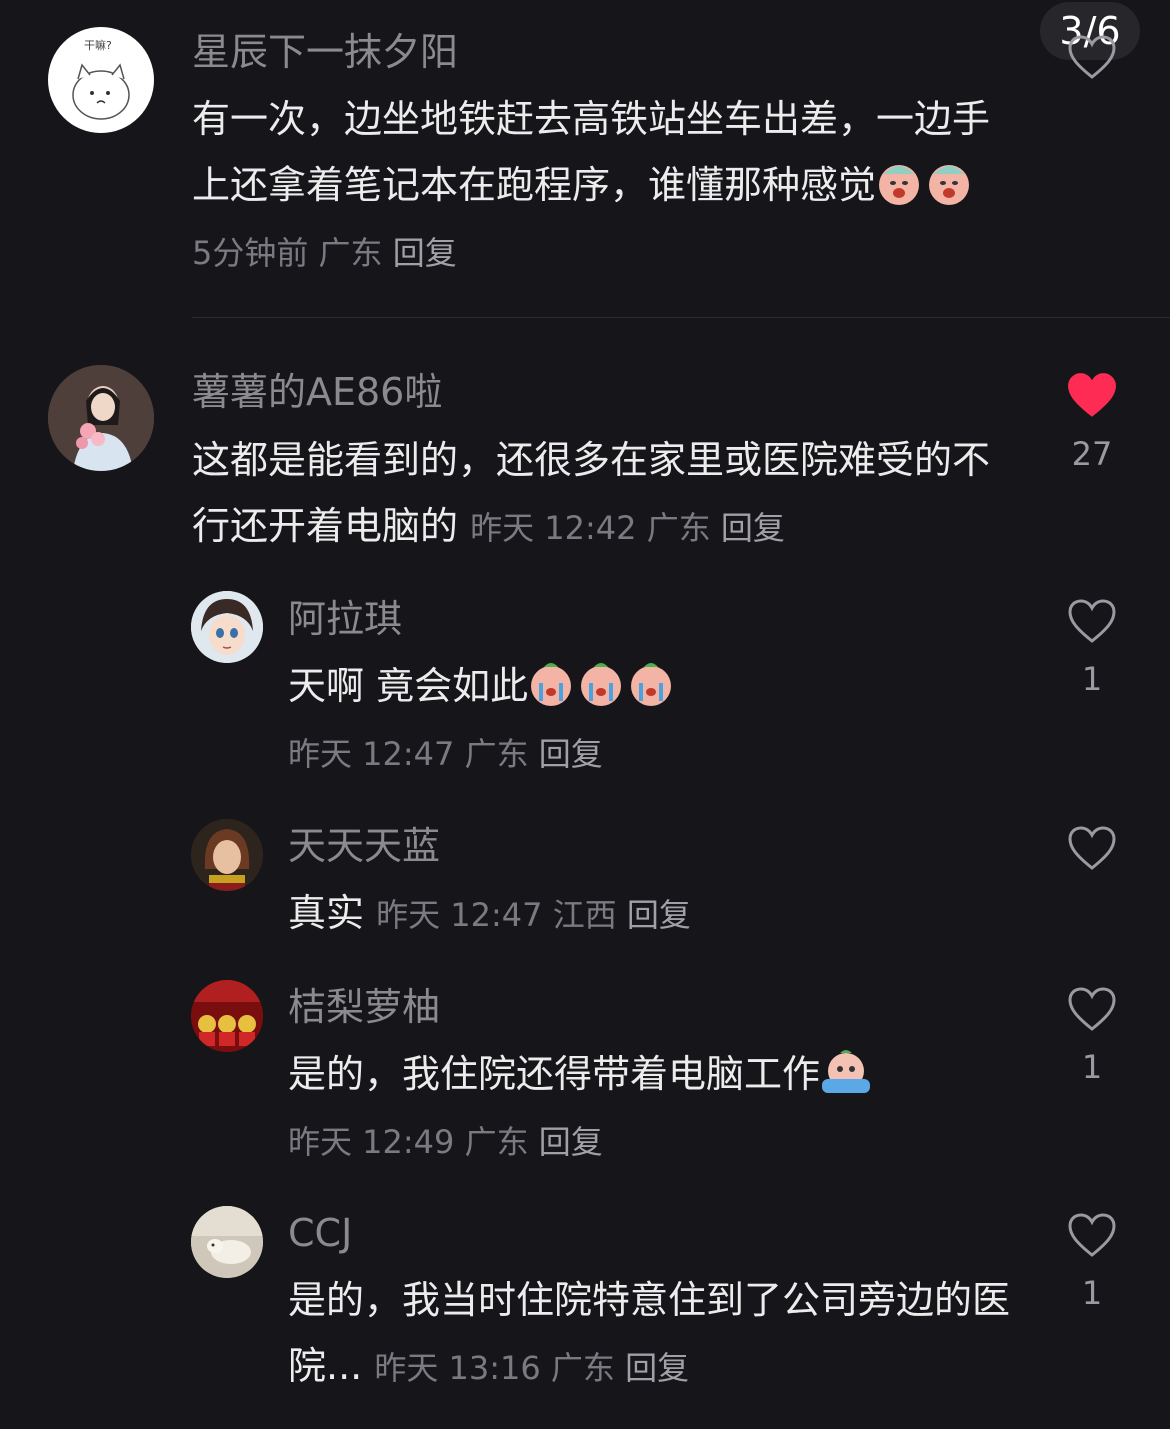 The height and width of the screenshot is (1429, 1170). I want to click on comment-username: 星辰下一抹夕阳, so click(325, 52).